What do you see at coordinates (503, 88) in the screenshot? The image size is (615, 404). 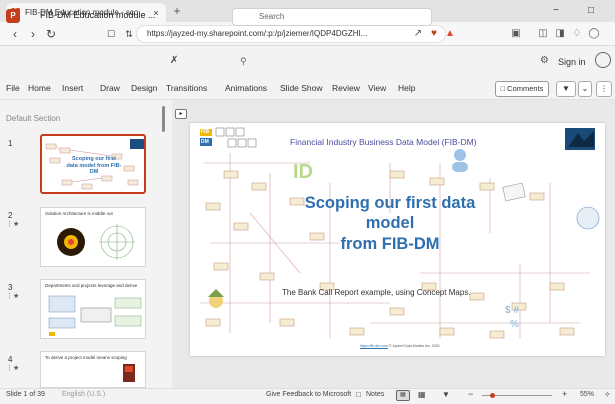 I see `comment-icon: □` at bounding box center [503, 88].